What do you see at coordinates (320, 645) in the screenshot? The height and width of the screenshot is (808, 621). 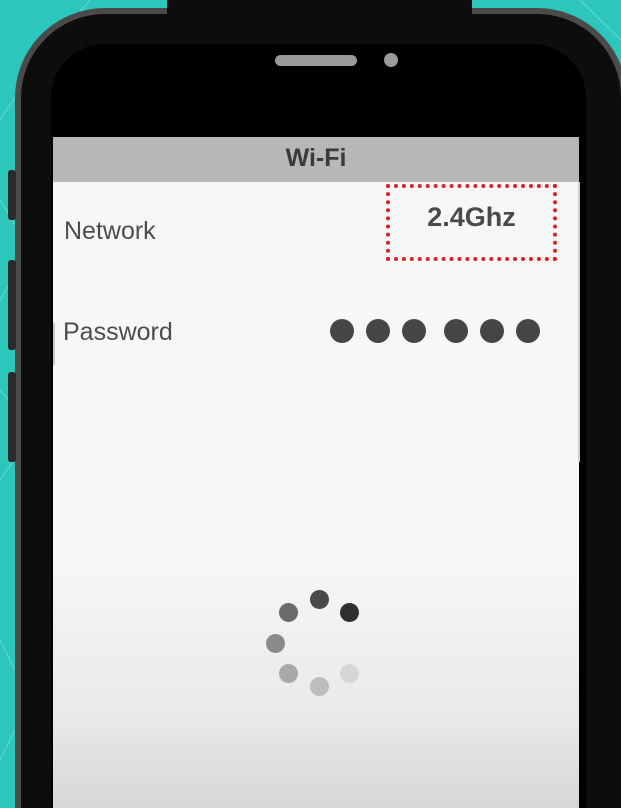 I see `loading-spinner-icon` at bounding box center [320, 645].